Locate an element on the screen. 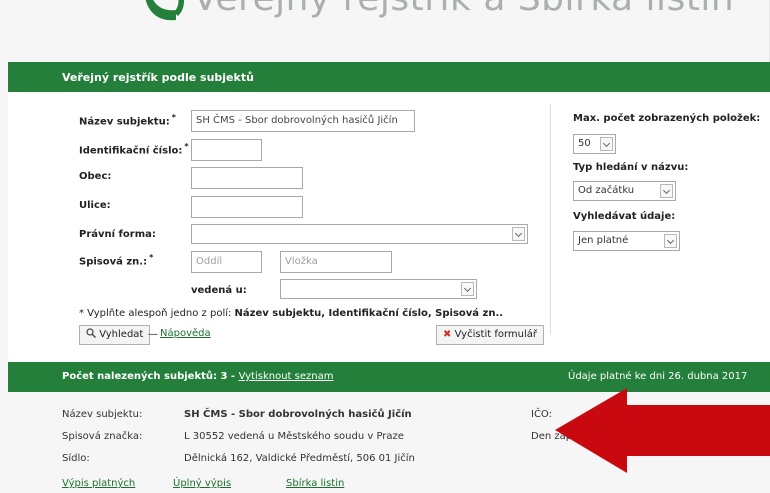 Image resolution: width=770 pixels, height=493 pixels. search-data-select: Jen platné is located at coordinates (626, 241).